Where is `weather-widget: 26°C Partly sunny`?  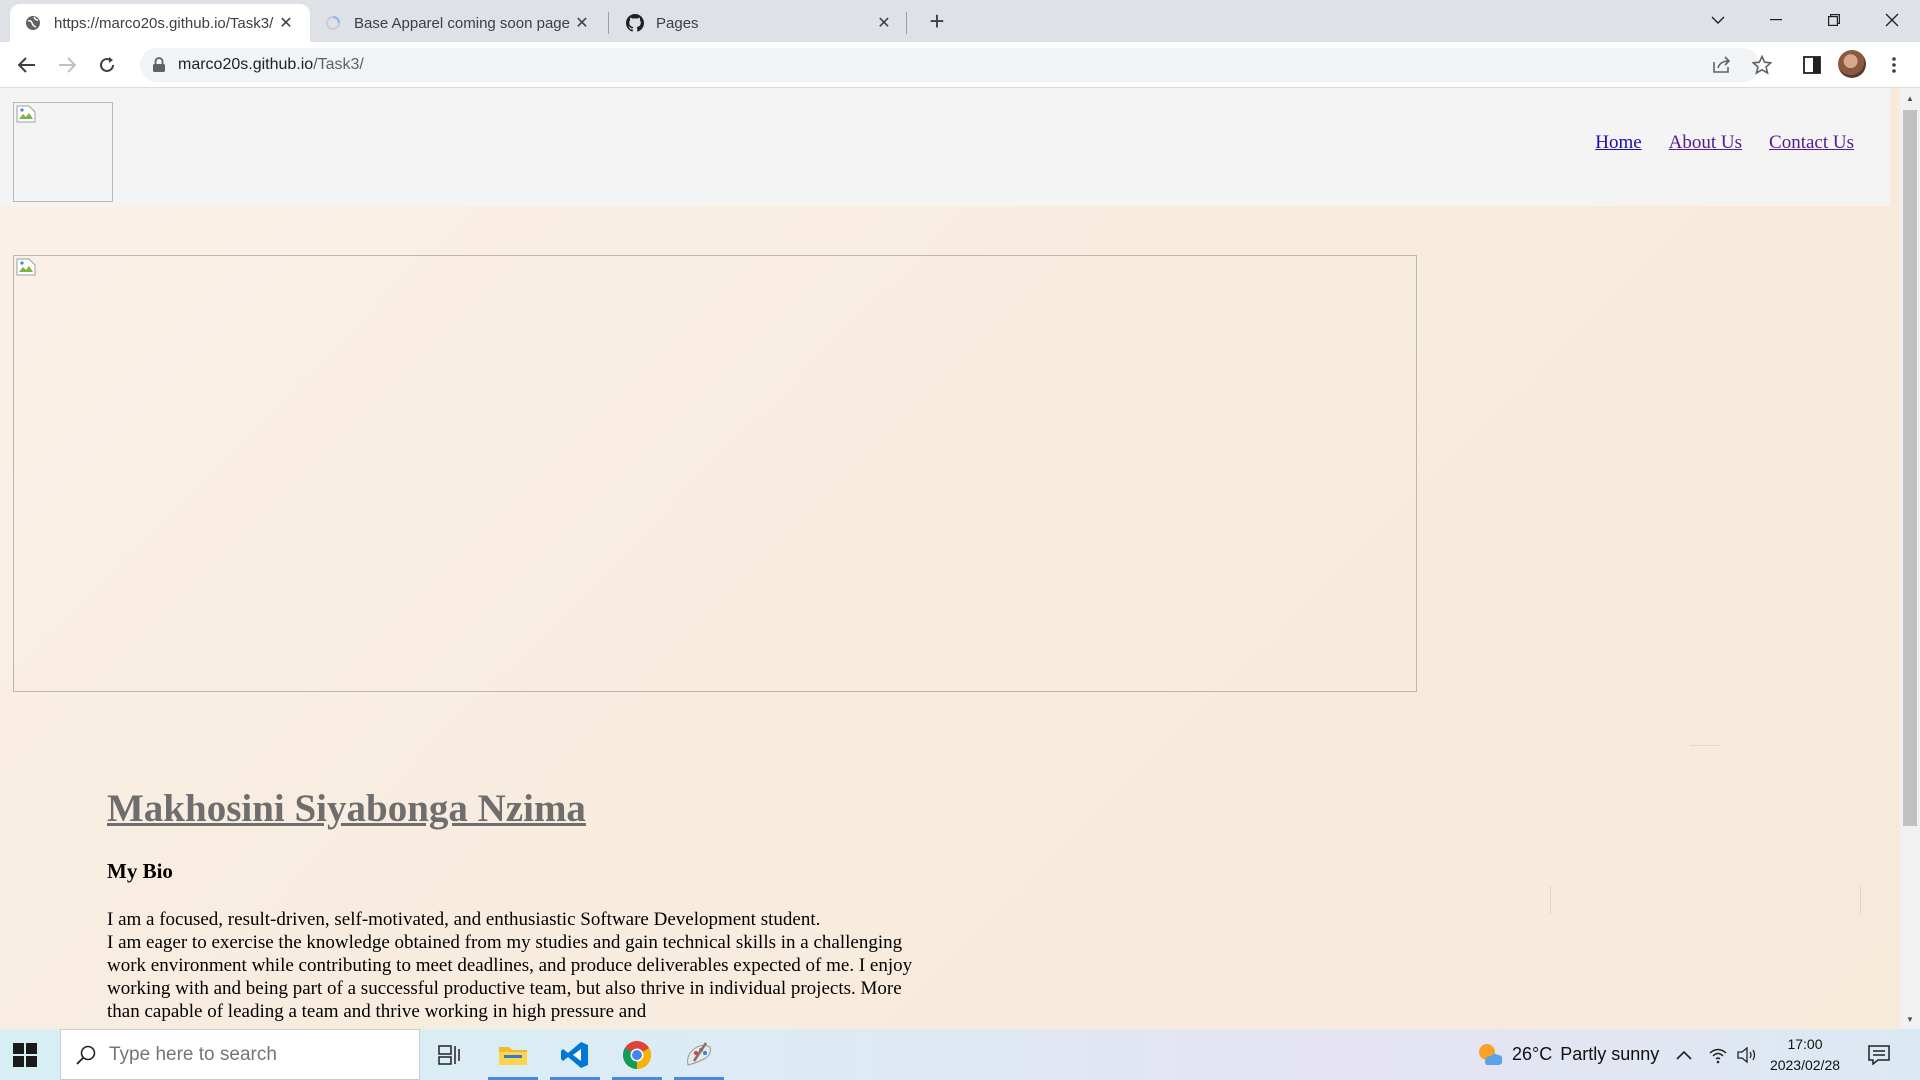 weather-widget: 26°C Partly sunny is located at coordinates (1567, 1054).